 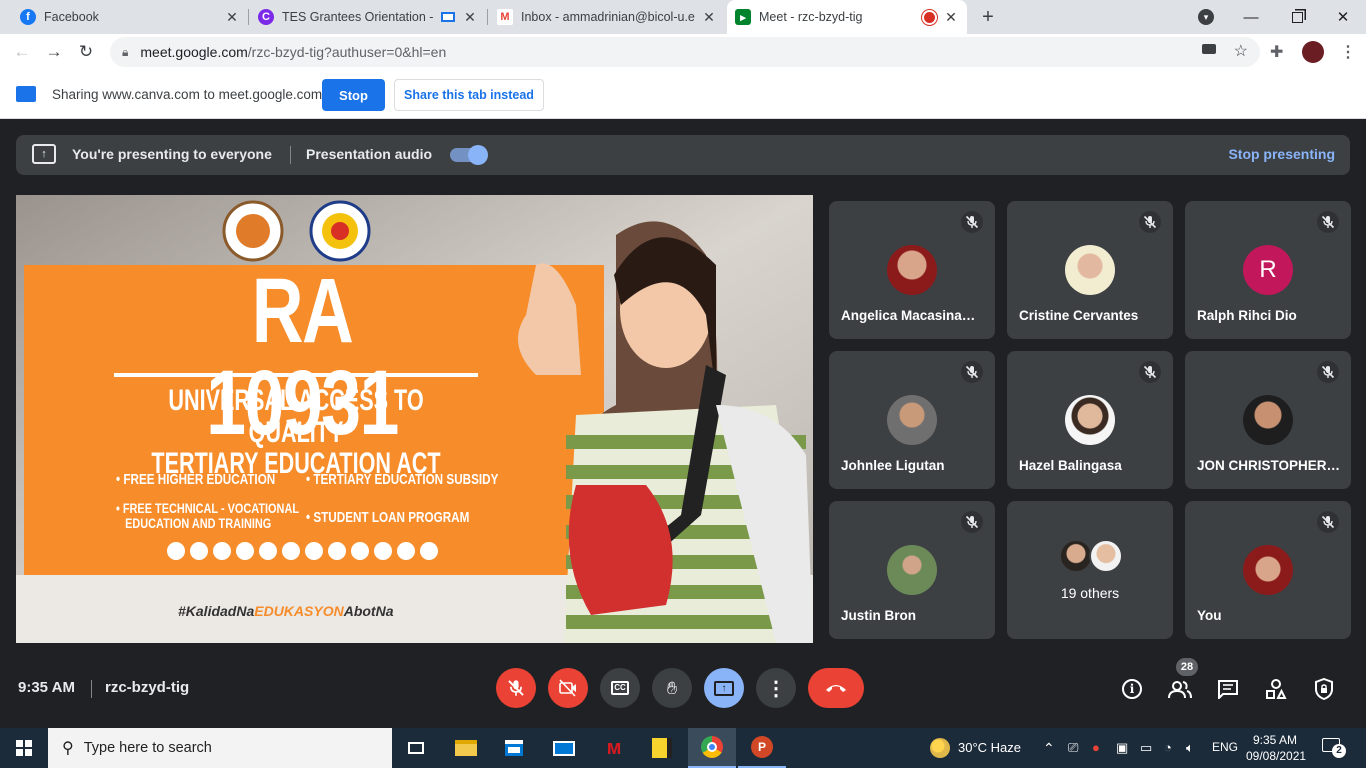 What do you see at coordinates (1090, 570) in the screenshot?
I see `participant-tile-others: 19 others` at bounding box center [1090, 570].